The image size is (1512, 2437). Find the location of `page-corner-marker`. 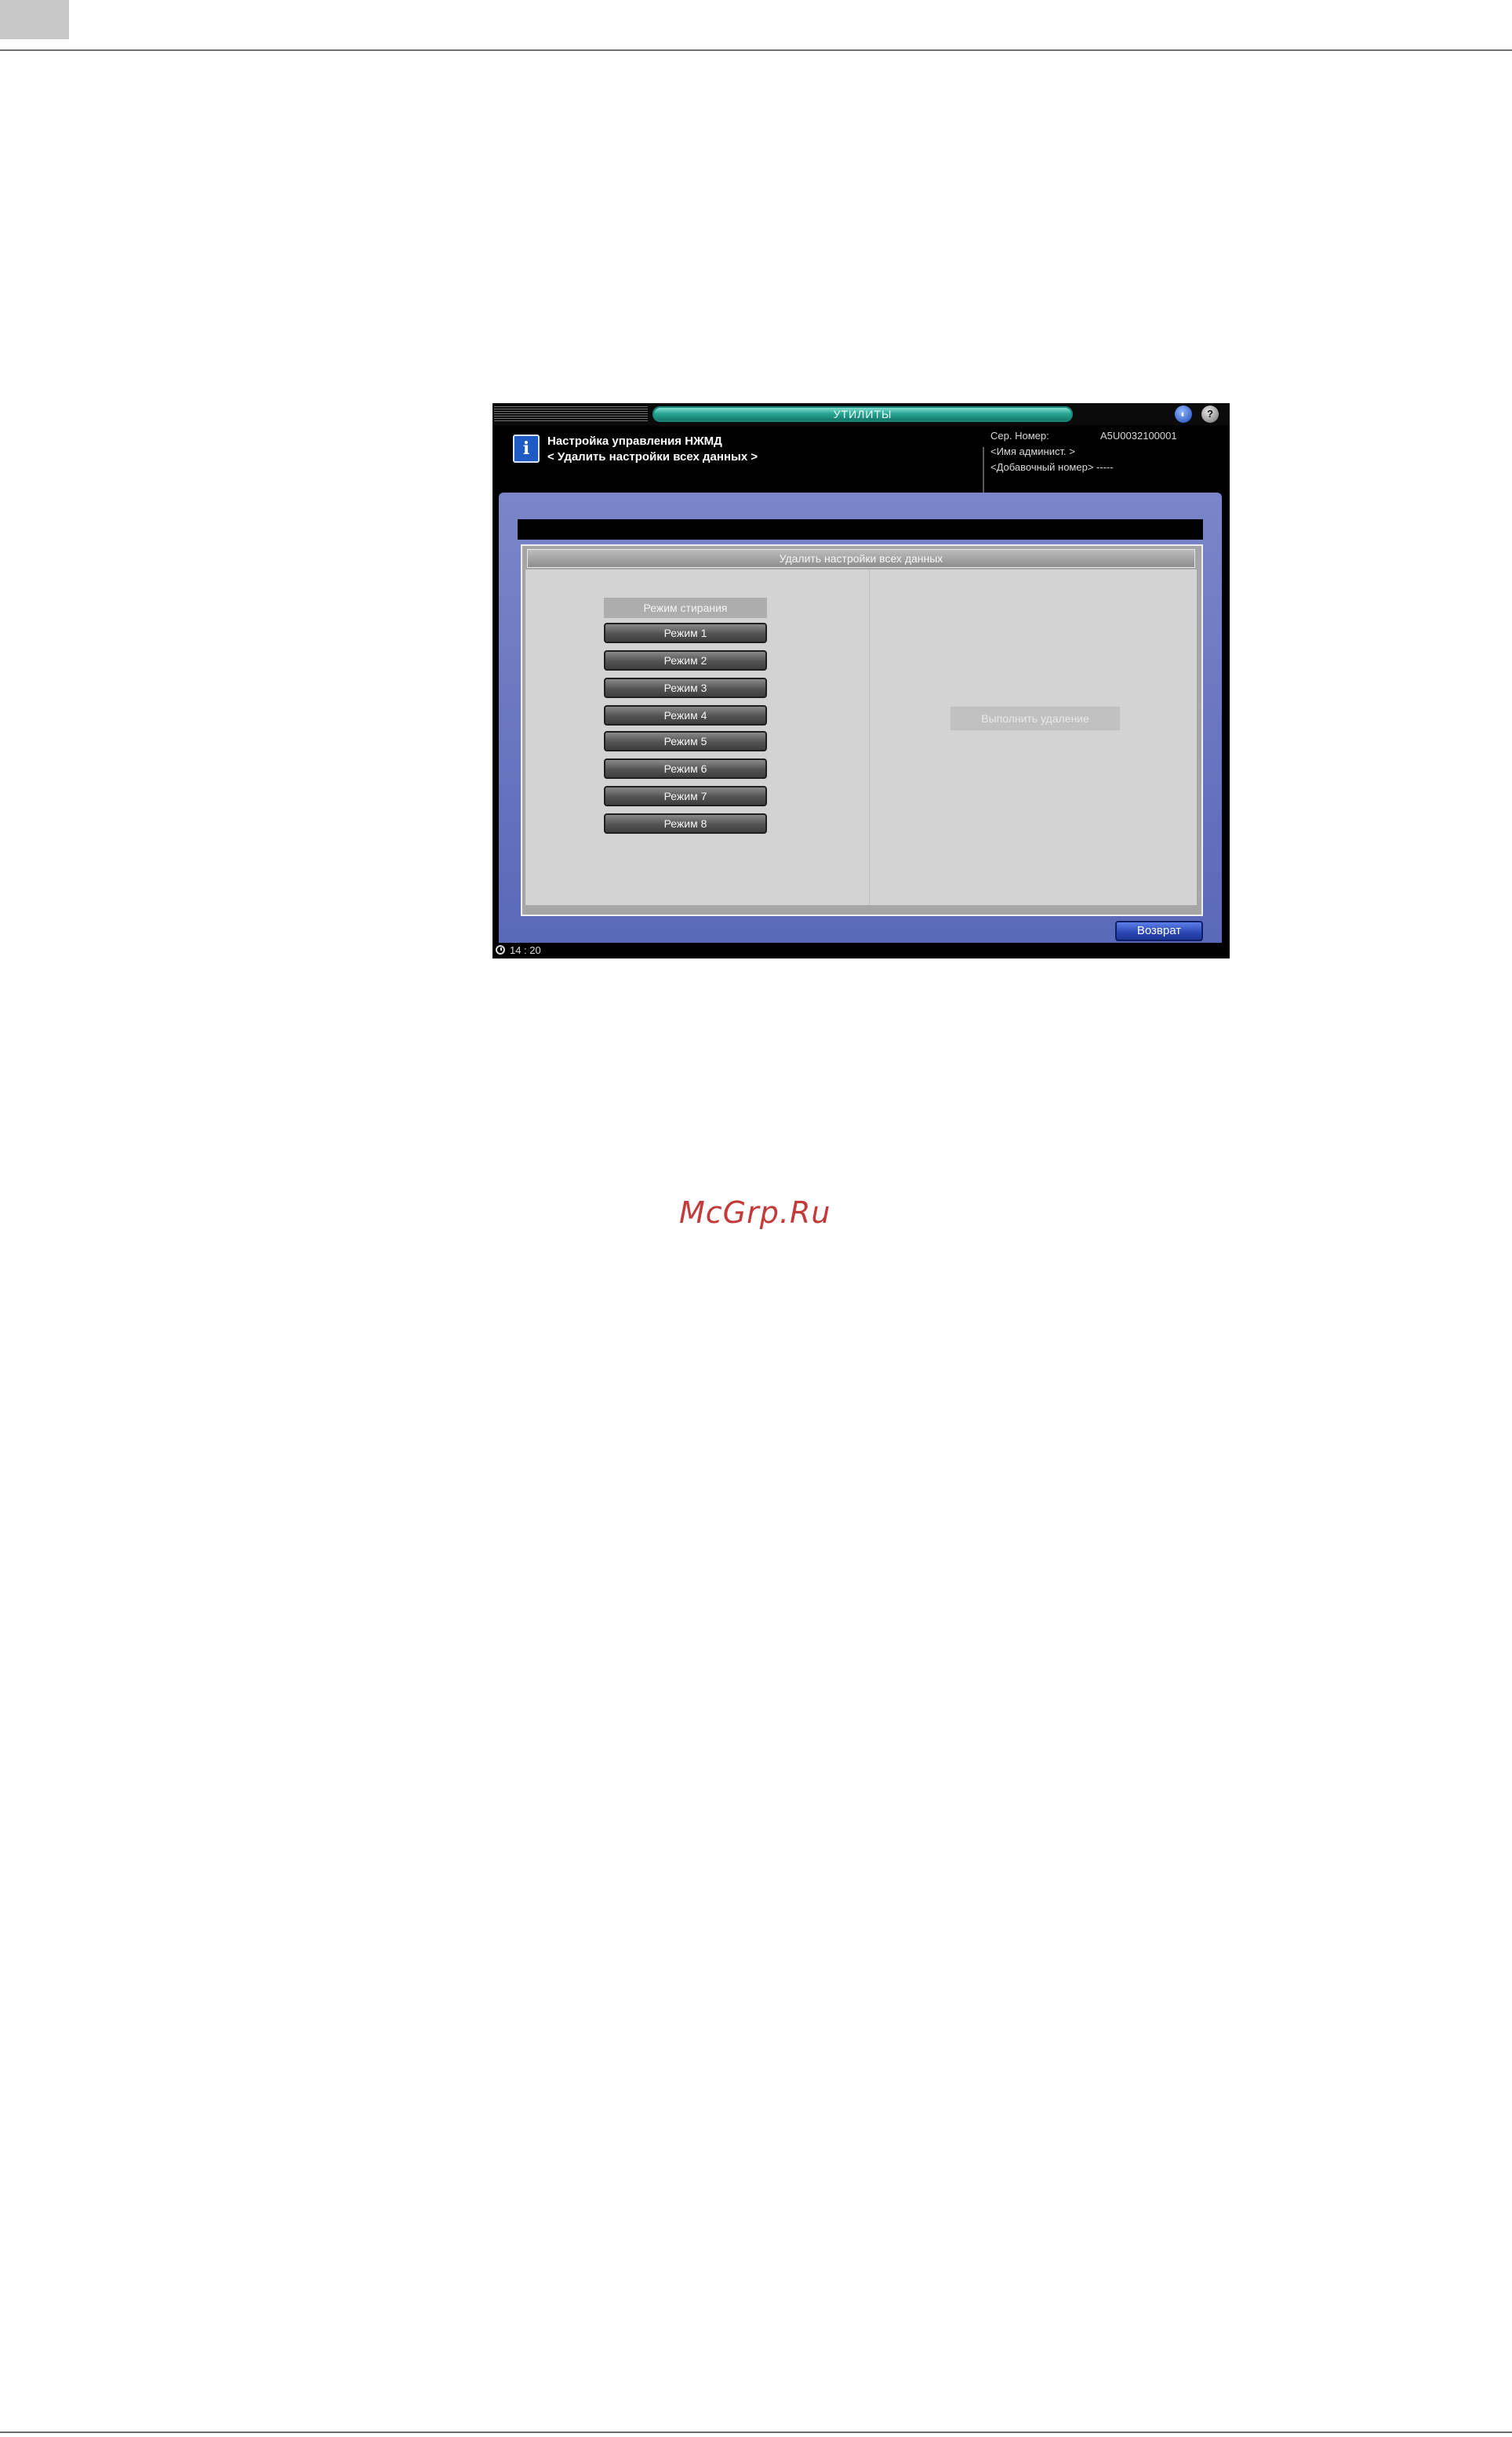

page-corner-marker is located at coordinates (34, 19).